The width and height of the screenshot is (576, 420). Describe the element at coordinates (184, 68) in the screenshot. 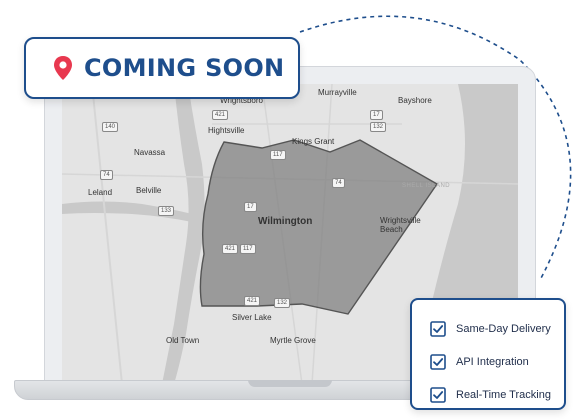

I see `coming-soon-text: COMING SOON` at that location.